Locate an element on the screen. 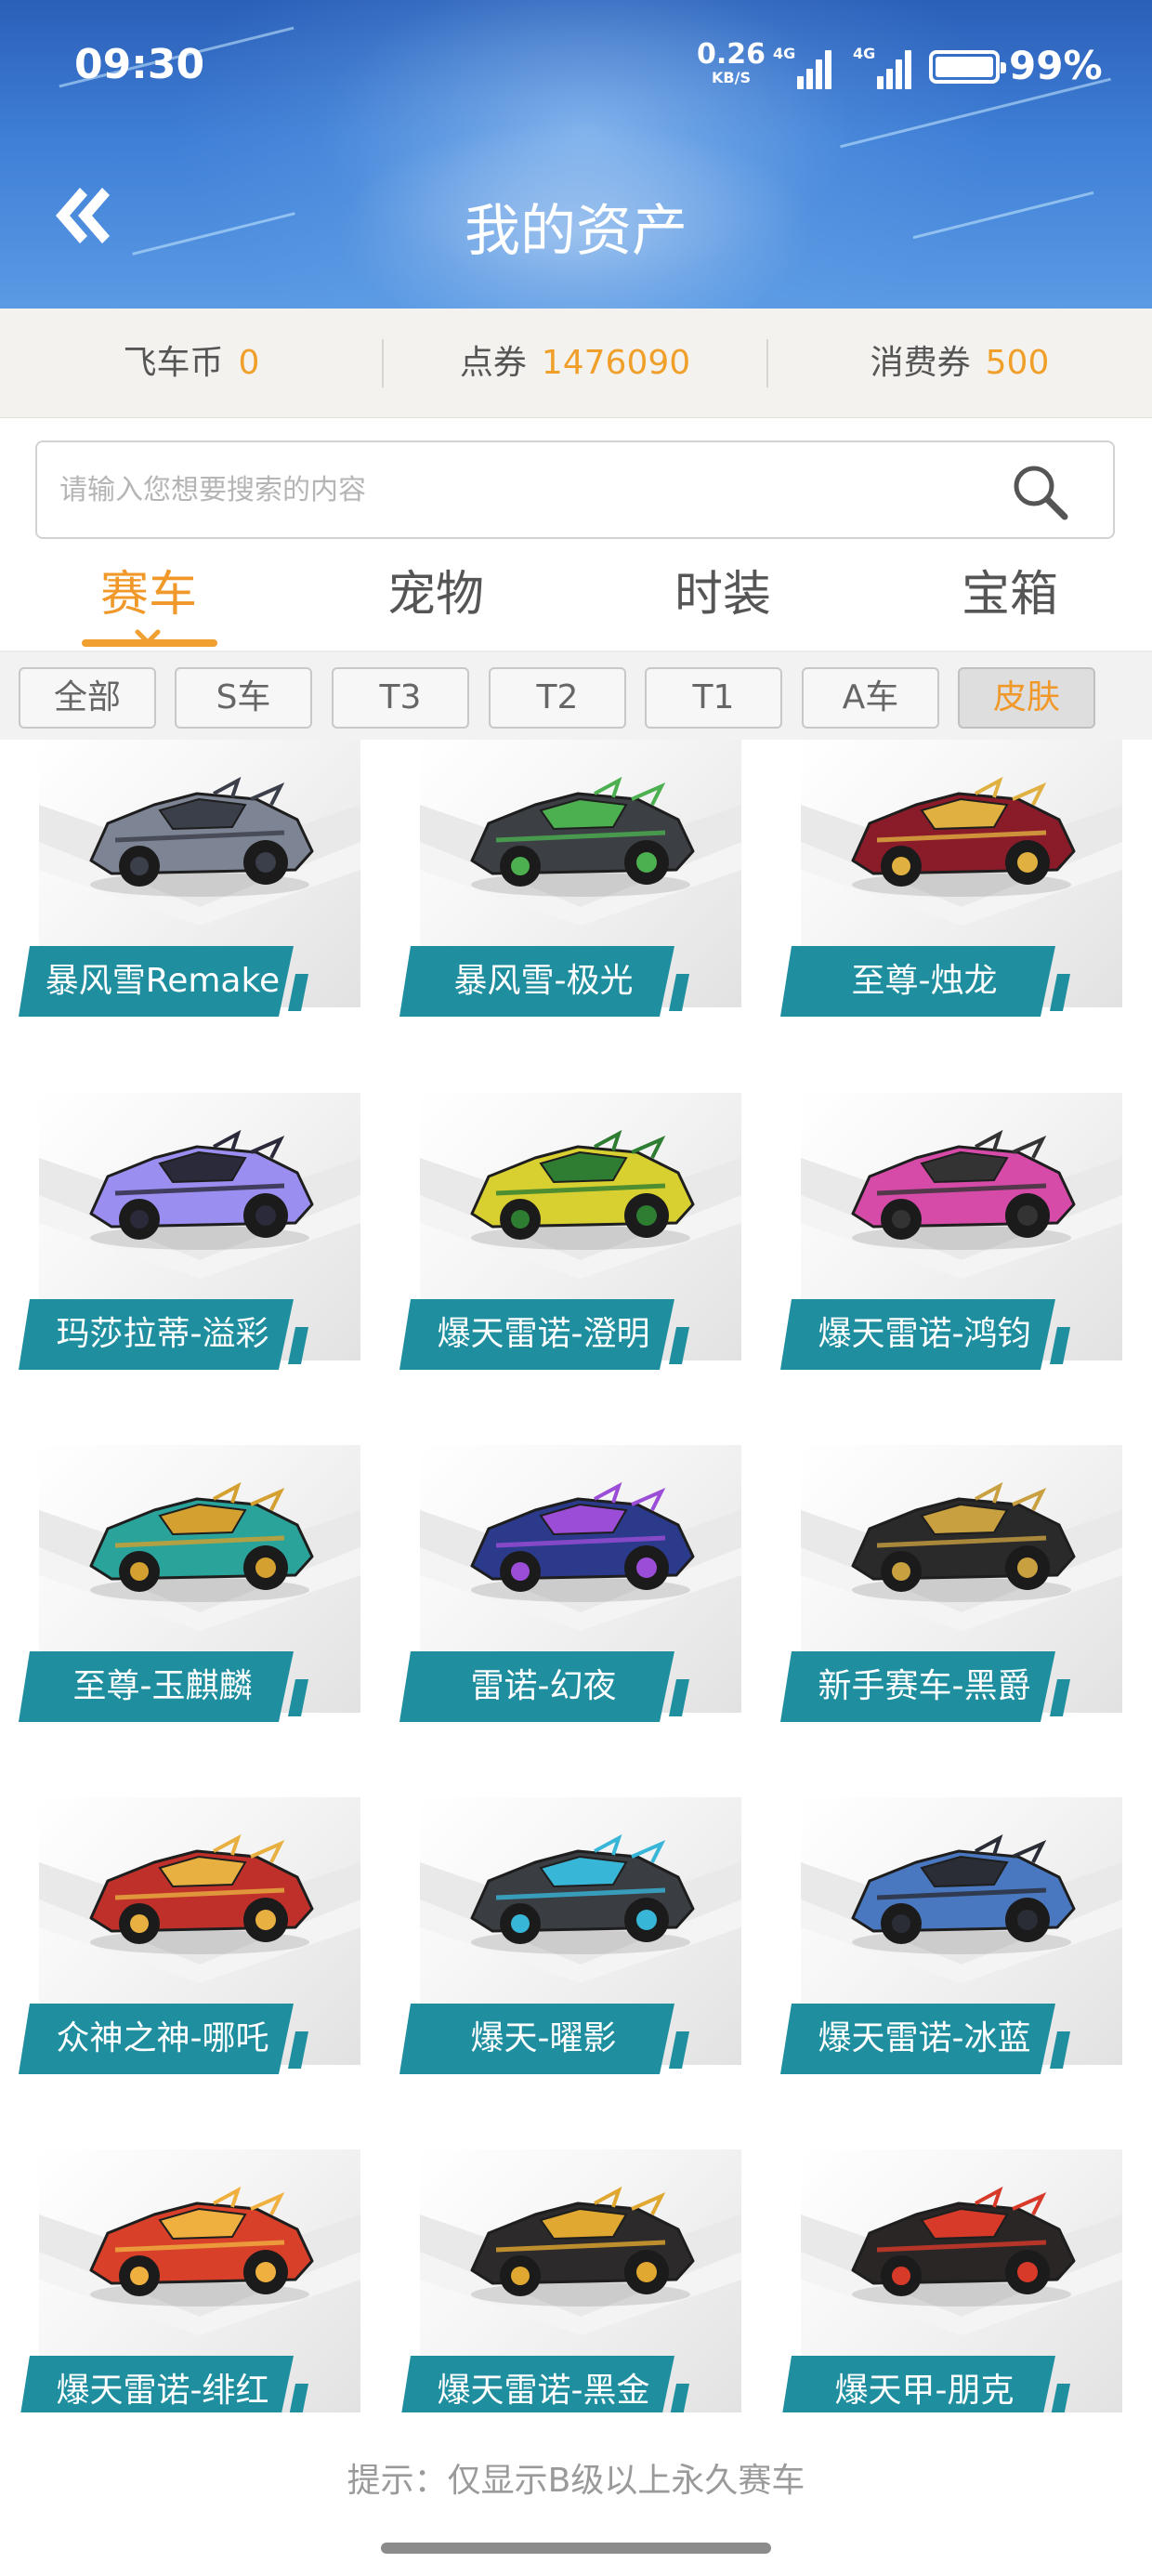  car-card: 爆天雷诺-绯红 is located at coordinates (189, 2280).